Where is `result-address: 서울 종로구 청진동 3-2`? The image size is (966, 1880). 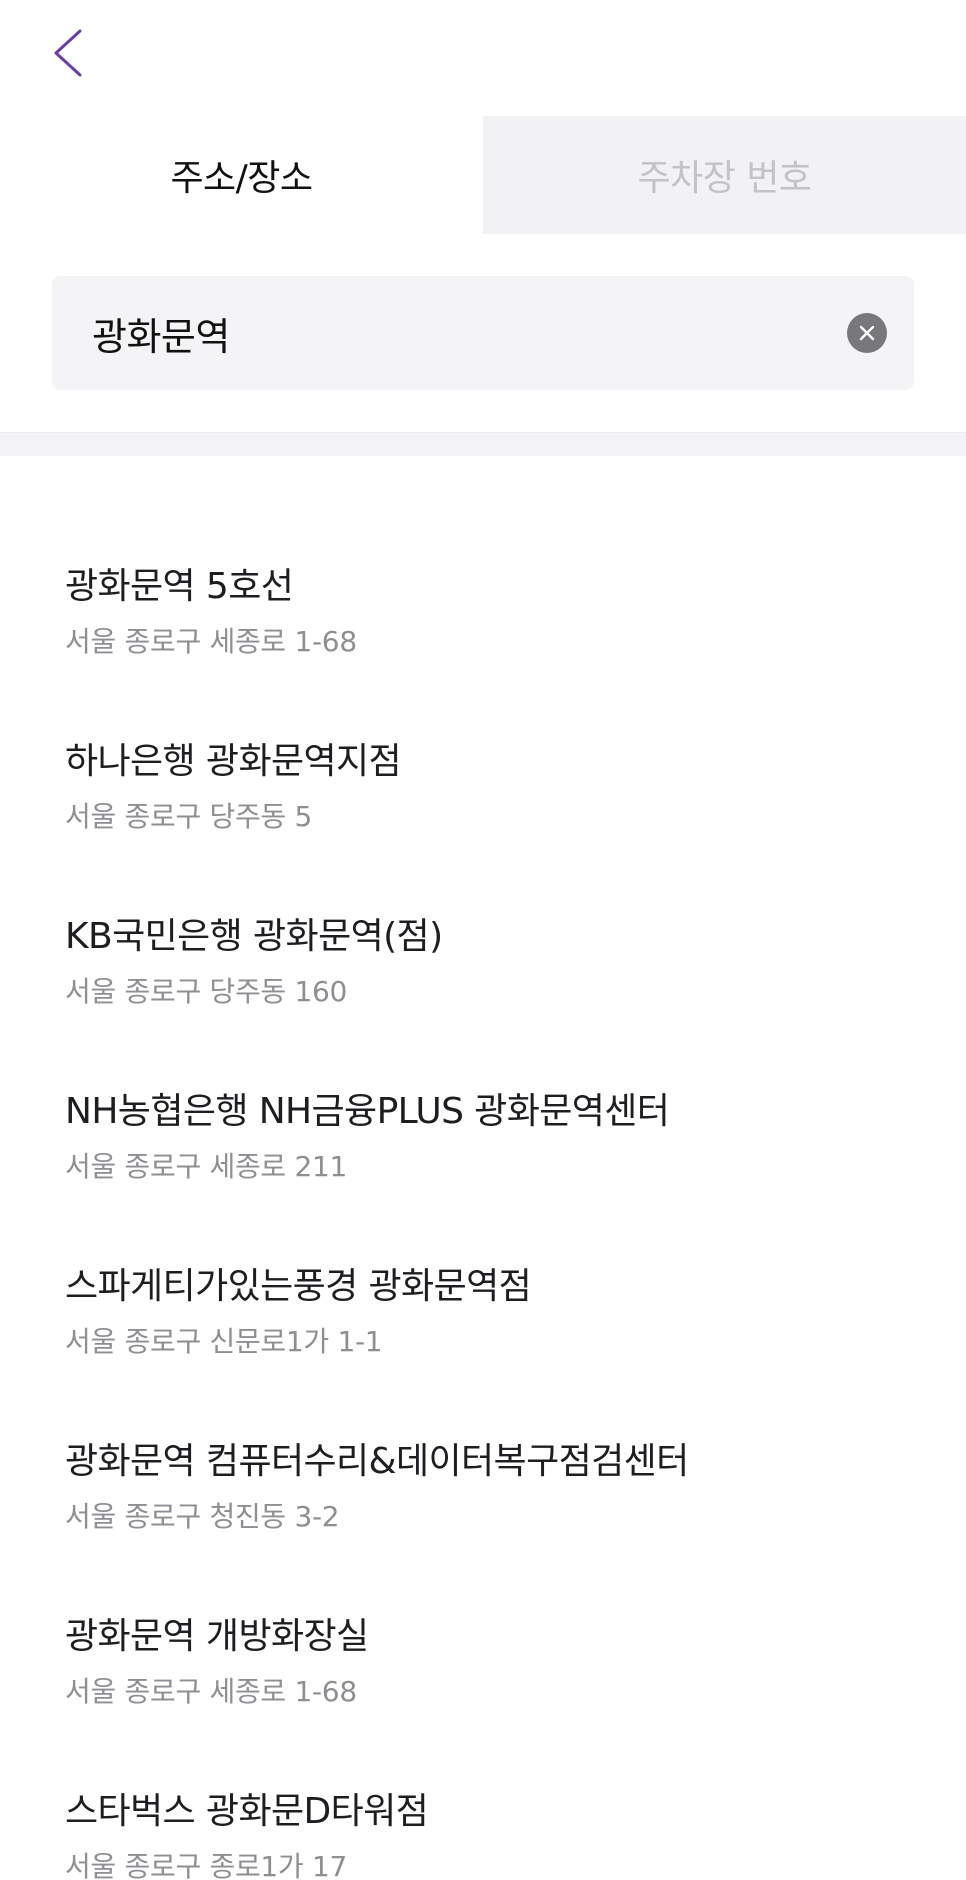 result-address: 서울 종로구 청진동 3-2 is located at coordinates (202, 1516).